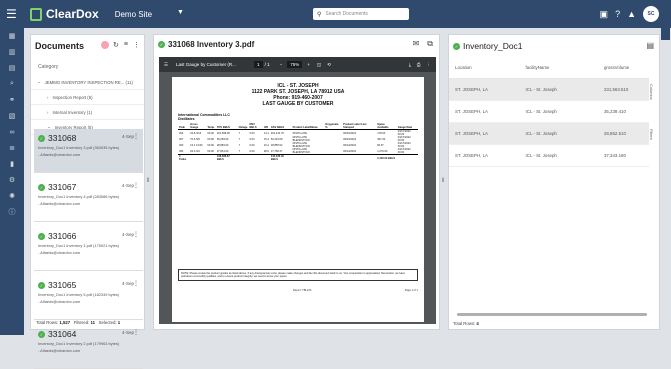  I want to click on logo-icon, so click(36, 14).